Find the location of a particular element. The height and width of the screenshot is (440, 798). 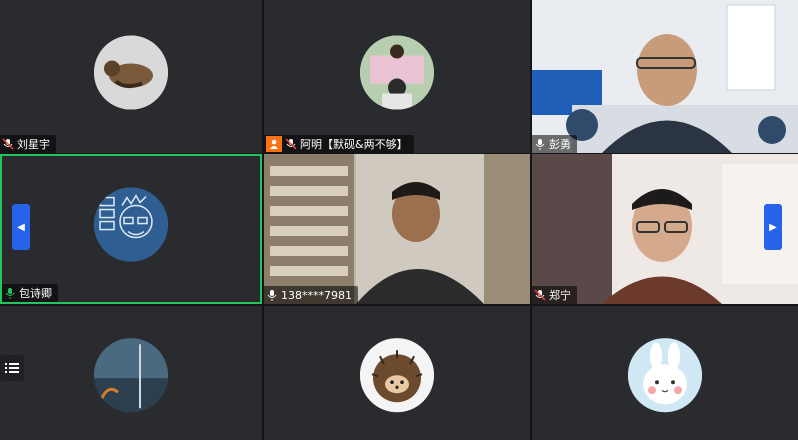

chevron-right-icon: ▶ is located at coordinates (773, 227).